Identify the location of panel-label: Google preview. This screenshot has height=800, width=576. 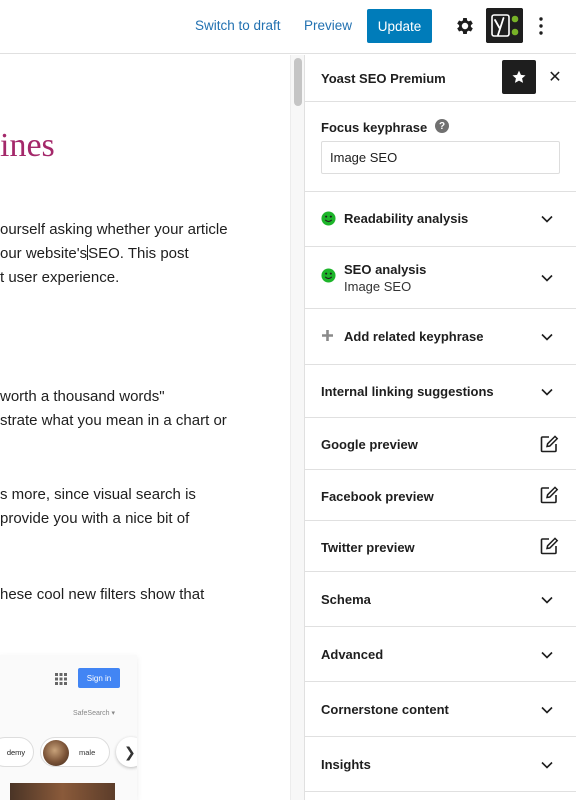
(369, 444).